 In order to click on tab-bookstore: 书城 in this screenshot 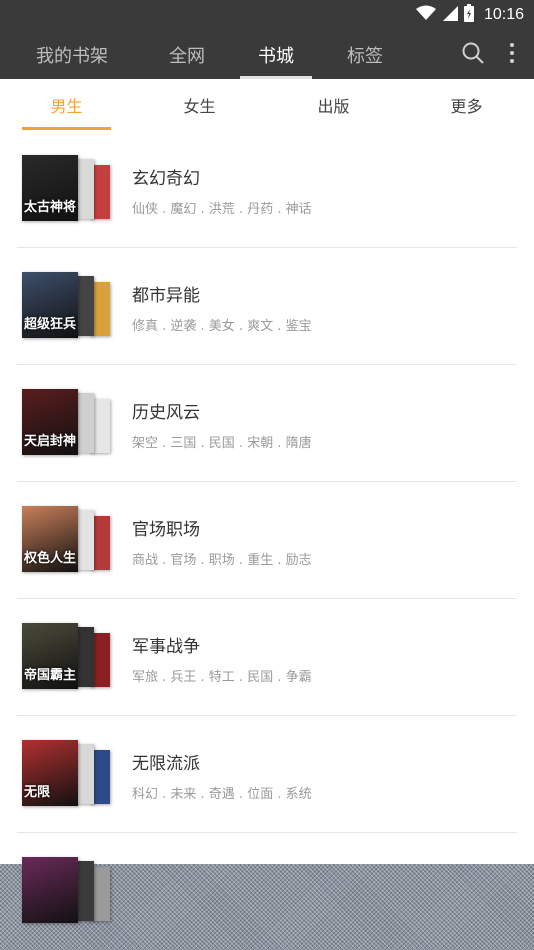, I will do `click(276, 54)`.